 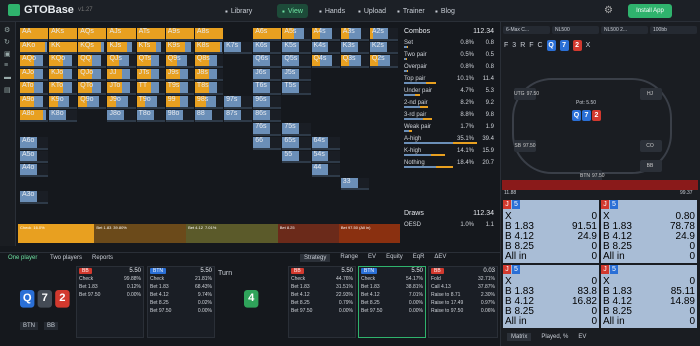 What do you see at coordinates (7, 90) in the screenshot?
I see `chart-icon: ▤` at bounding box center [7, 90].